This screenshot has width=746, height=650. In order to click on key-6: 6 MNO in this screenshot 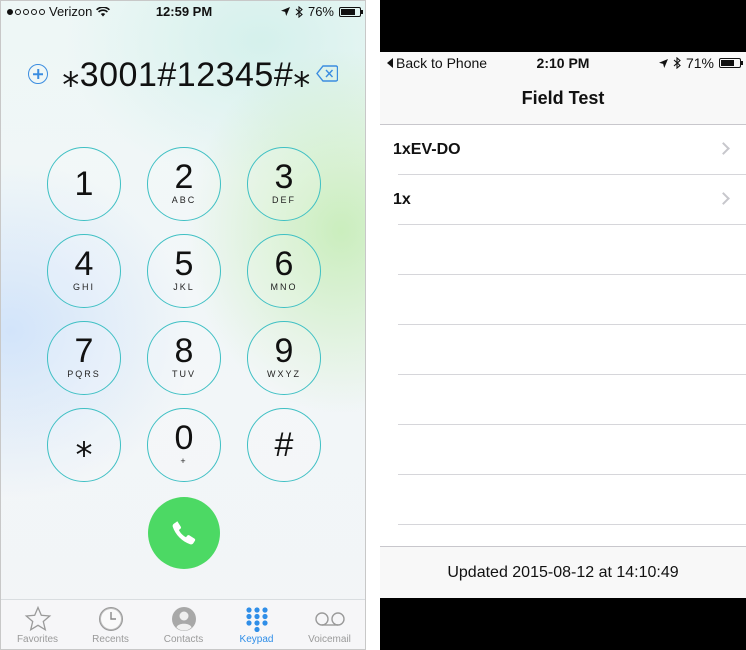, I will do `click(284, 271)`.